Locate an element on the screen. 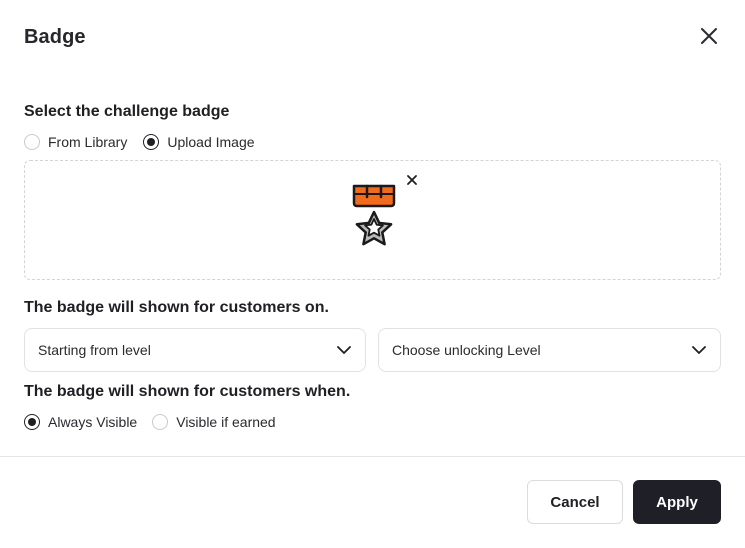 This screenshot has width=745, height=548. radio-always-visible-label: Always Visible is located at coordinates (93, 422).